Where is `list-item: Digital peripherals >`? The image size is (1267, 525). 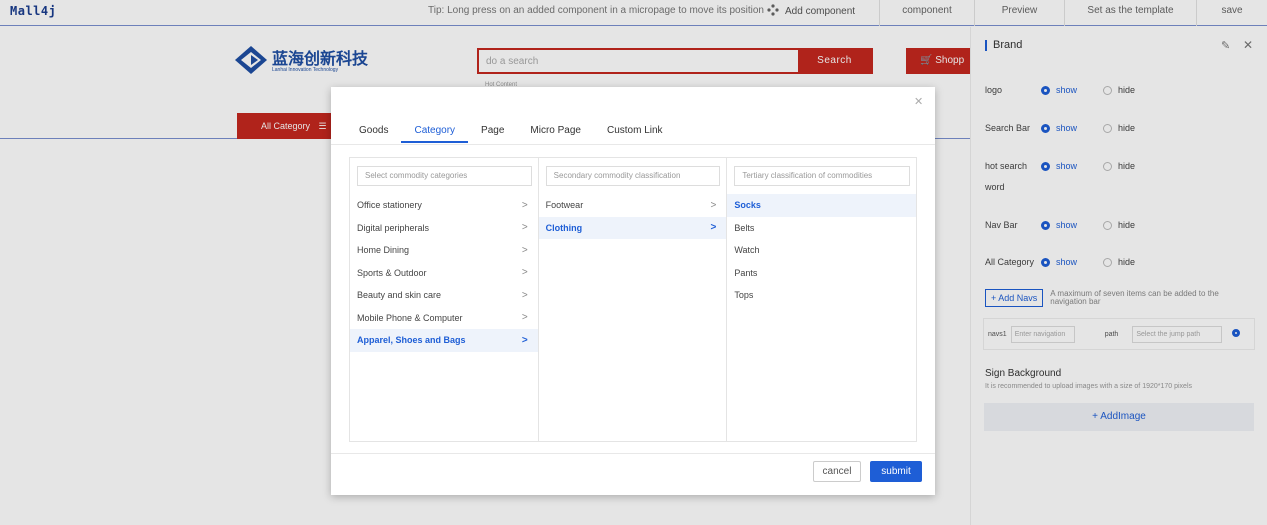 list-item: Digital peripherals > is located at coordinates (444, 228).